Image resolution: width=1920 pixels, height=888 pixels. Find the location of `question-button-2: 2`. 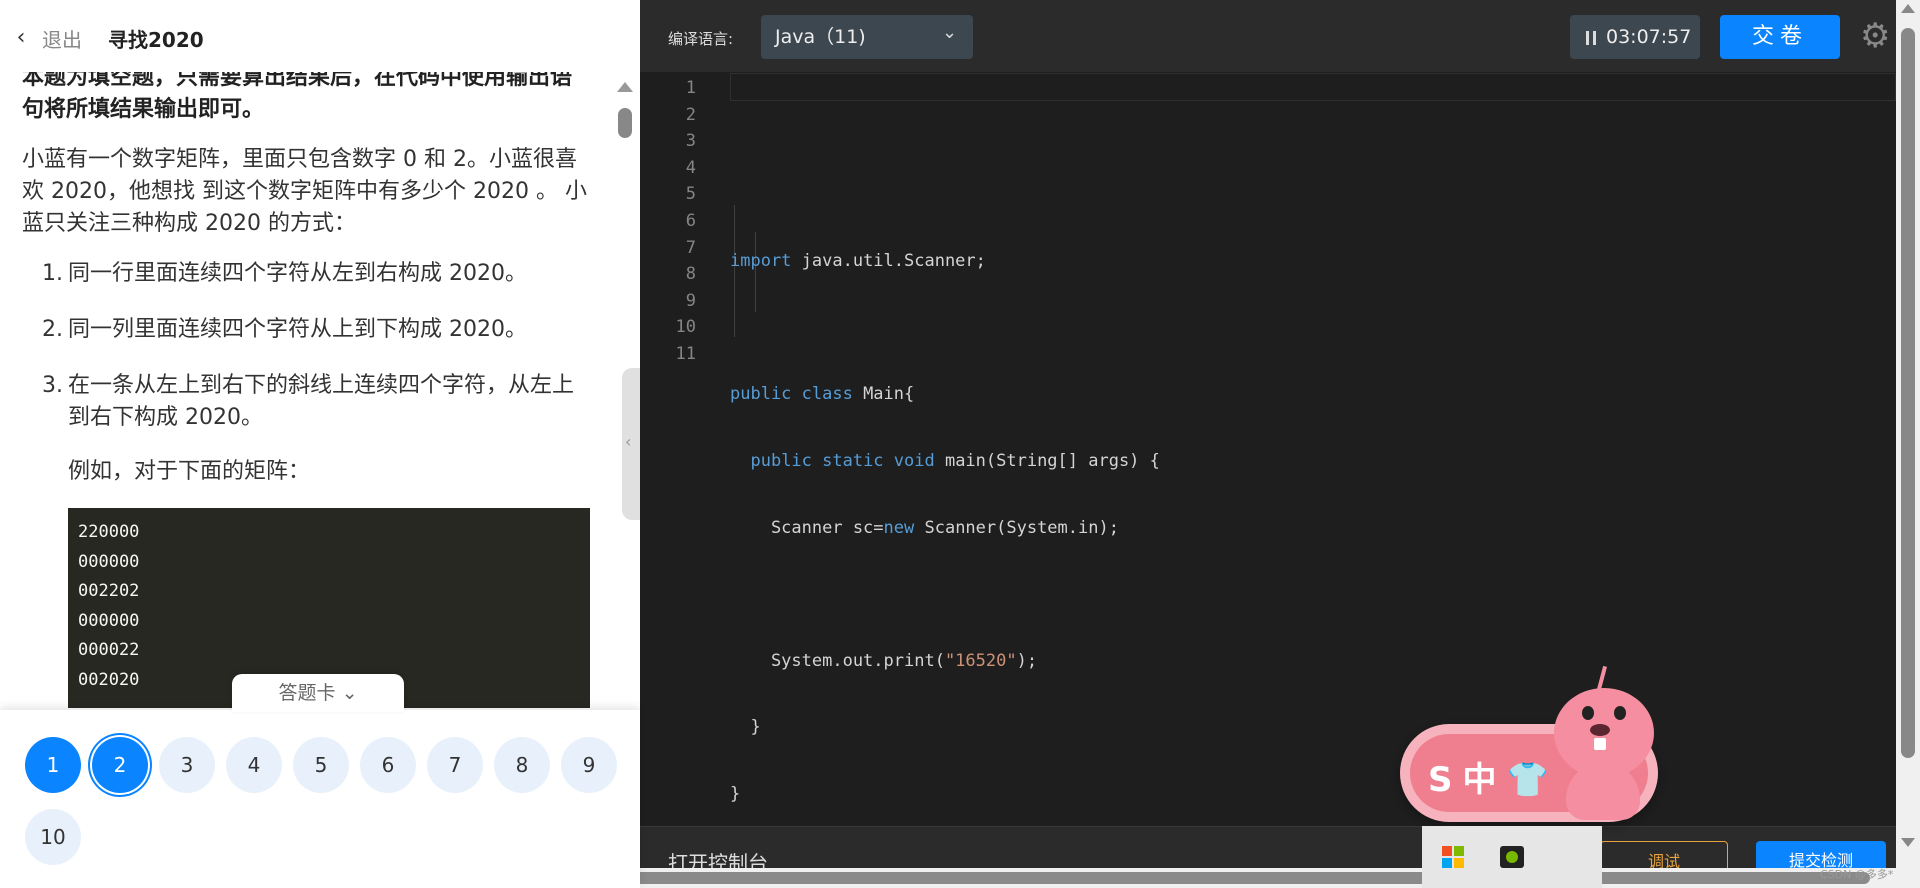

question-button-2: 2 is located at coordinates (120, 765).